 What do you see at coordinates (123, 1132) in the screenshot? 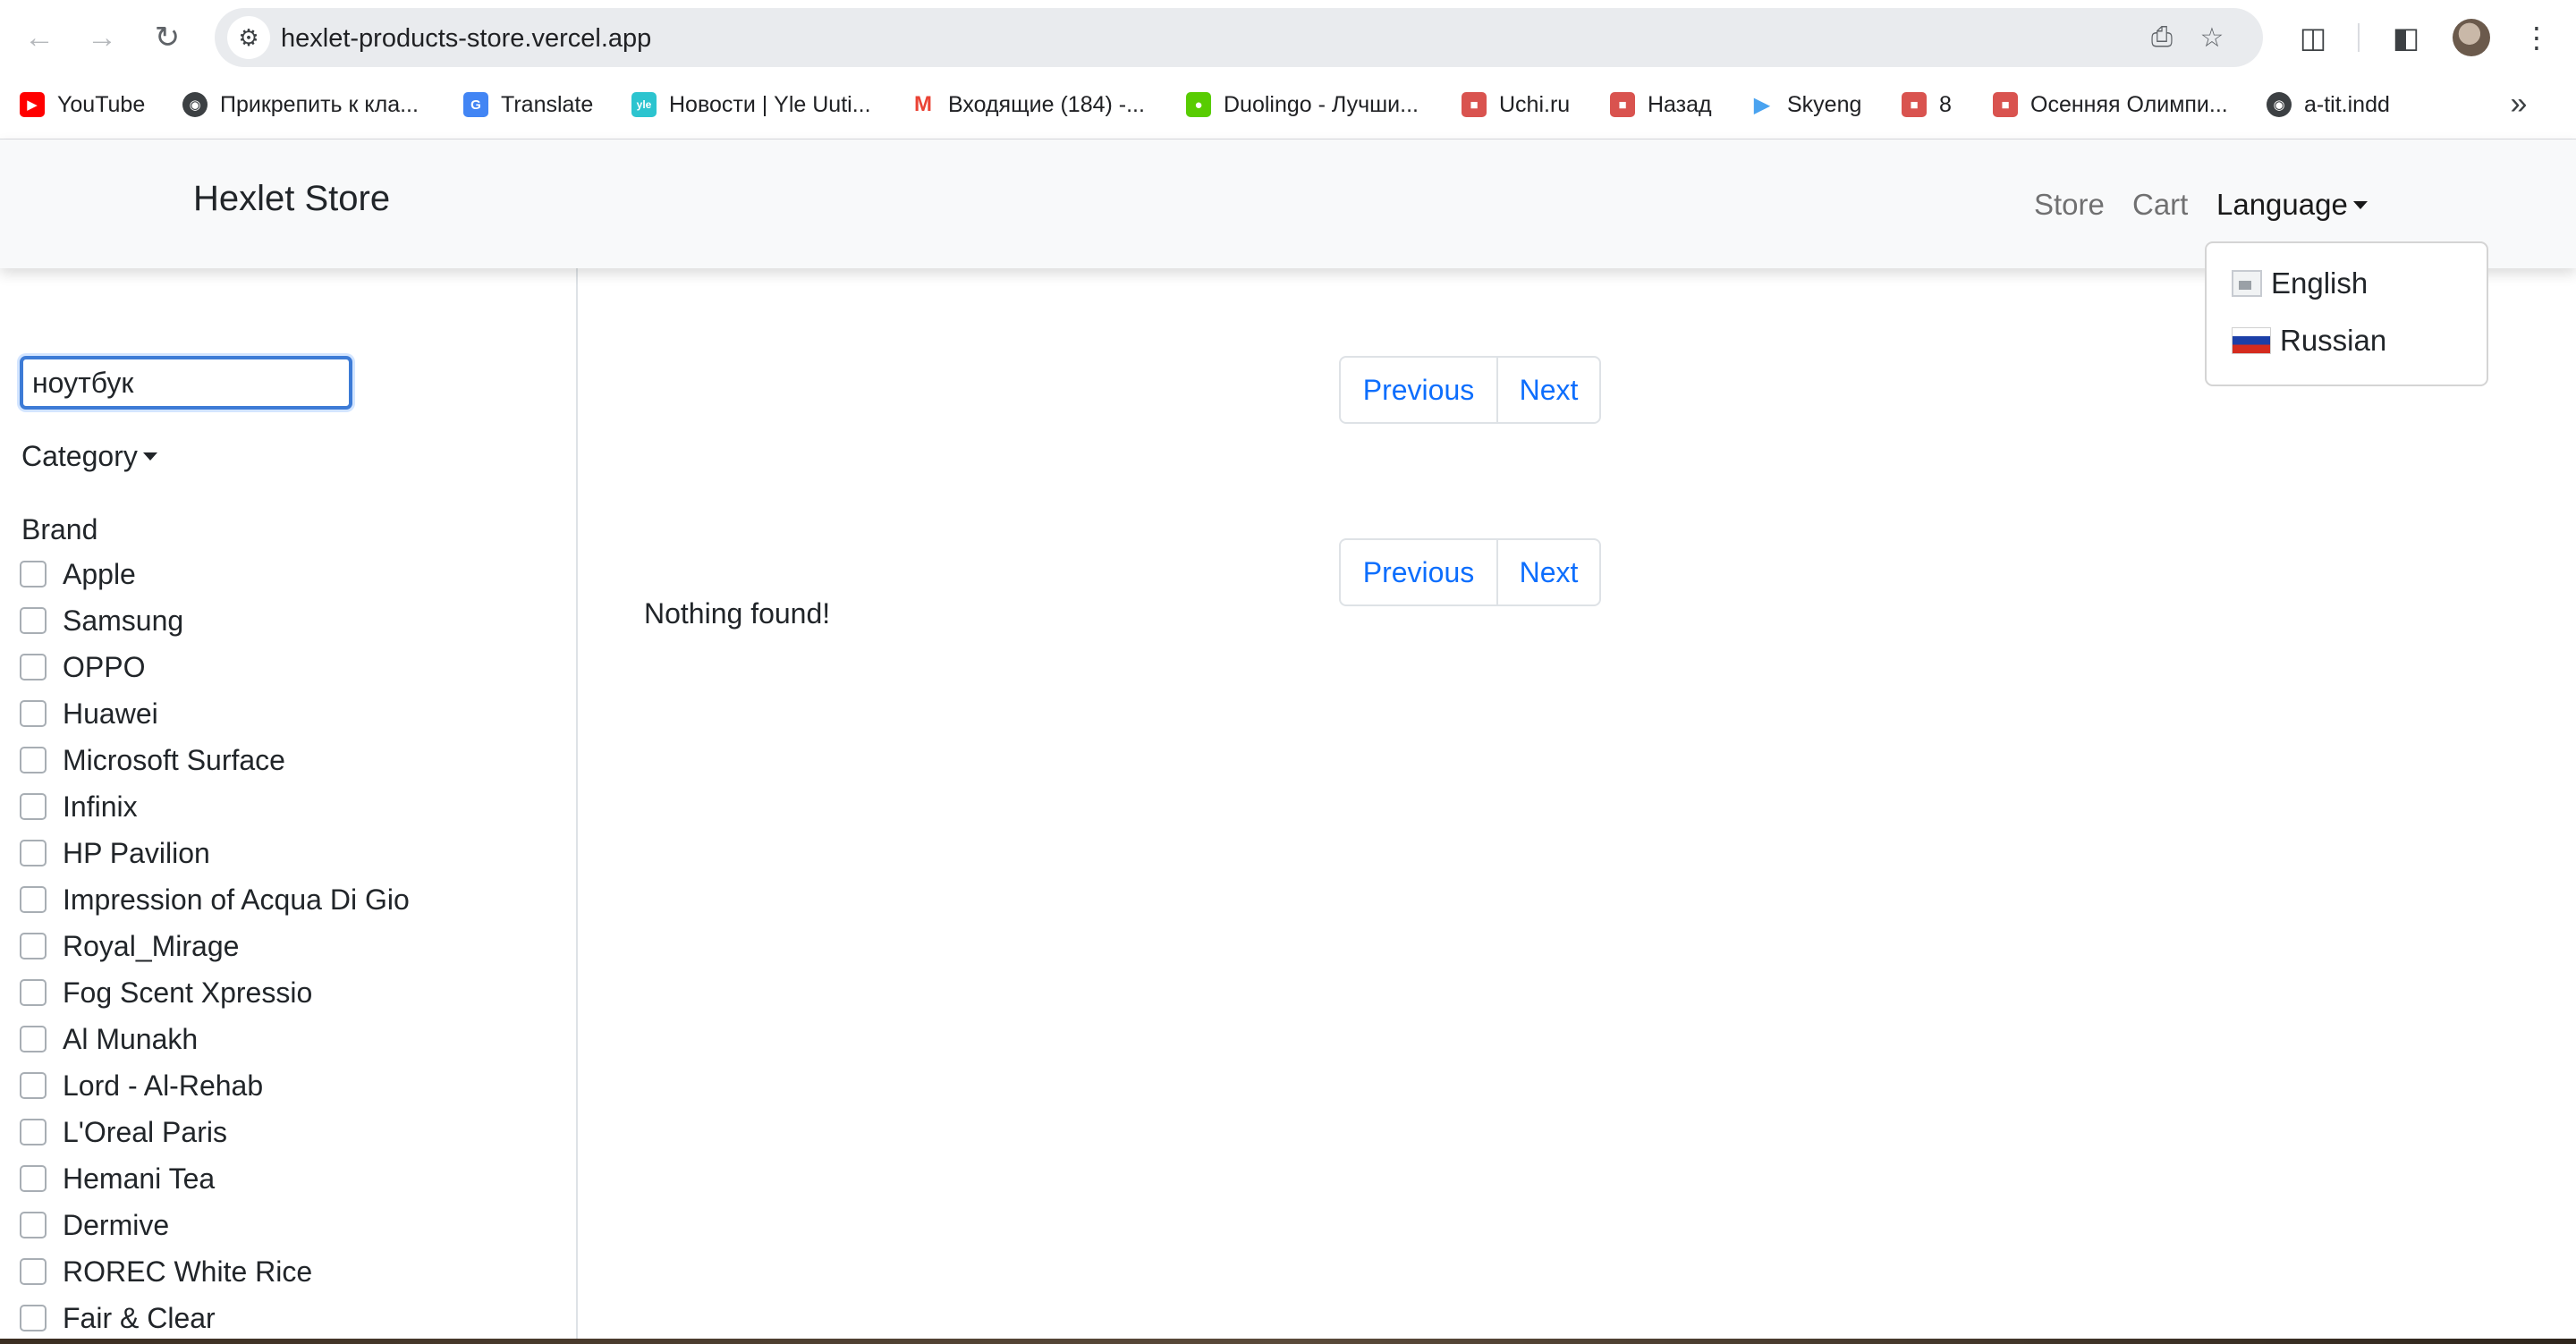
I see `brand-filter-option: L'Oreal Paris` at bounding box center [123, 1132].